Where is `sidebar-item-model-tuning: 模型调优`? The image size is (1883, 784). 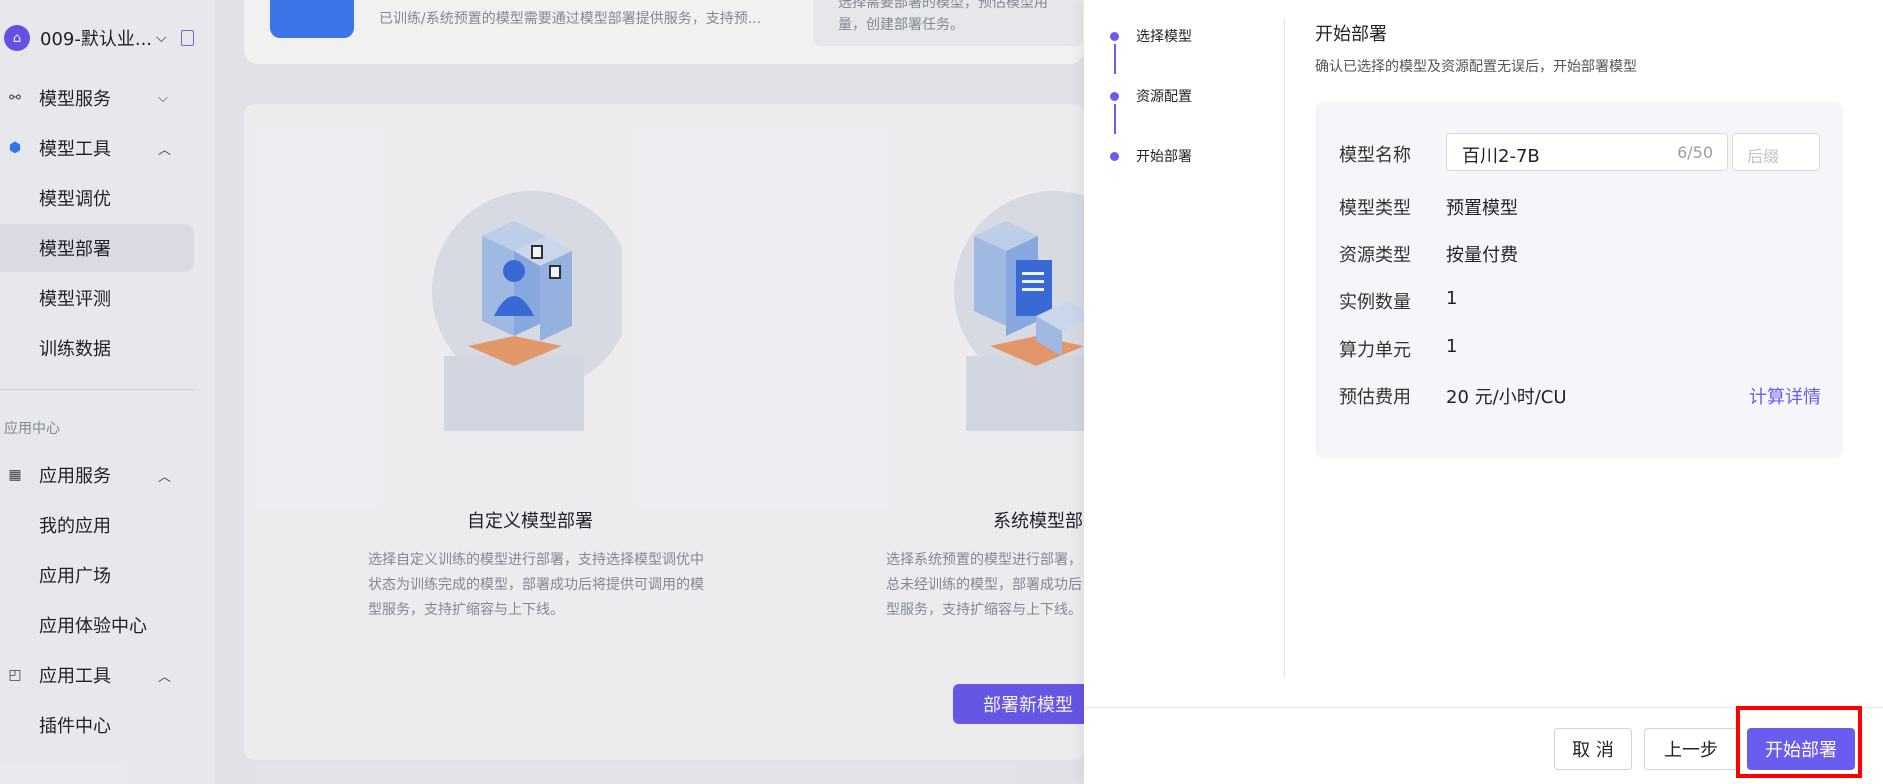 sidebar-item-model-tuning: 模型调优 is located at coordinates (97, 198).